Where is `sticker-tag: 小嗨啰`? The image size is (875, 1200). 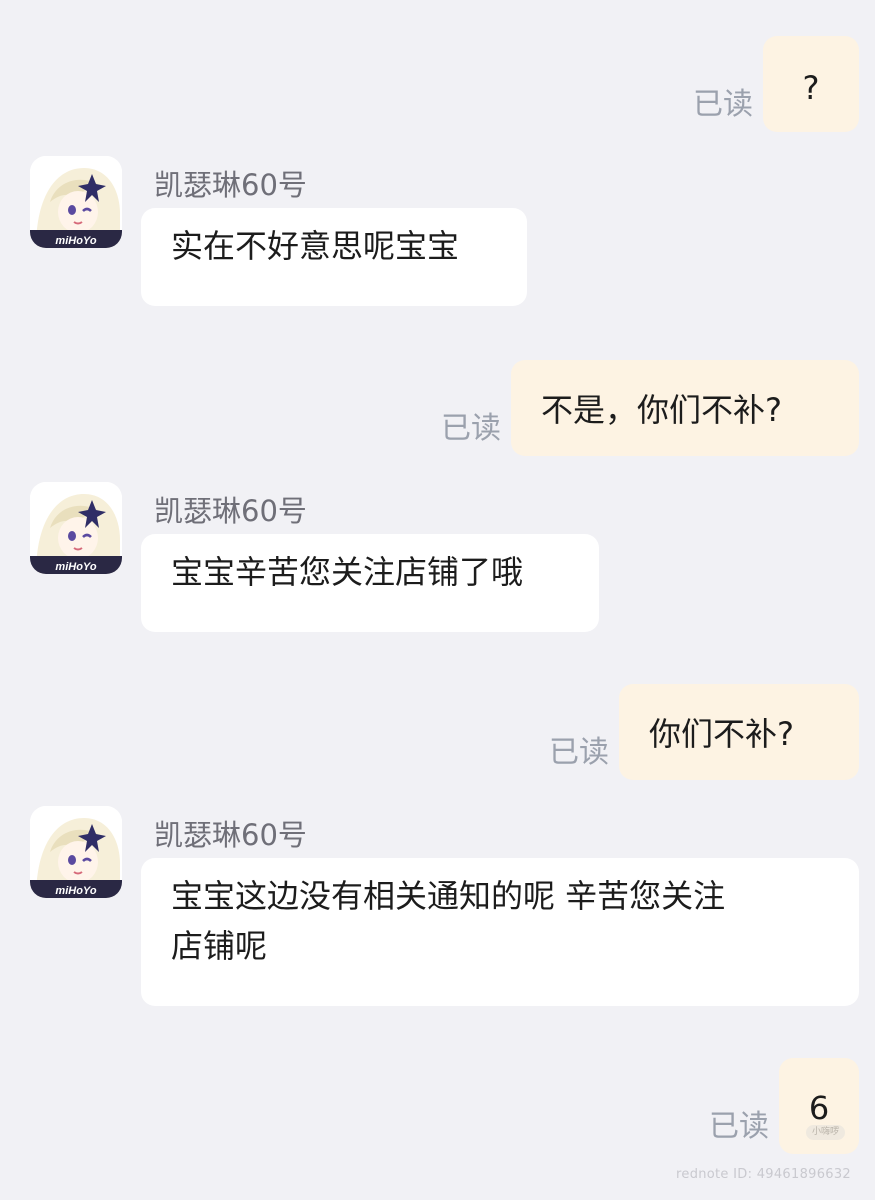 sticker-tag: 小嗨啰 is located at coordinates (825, 1132).